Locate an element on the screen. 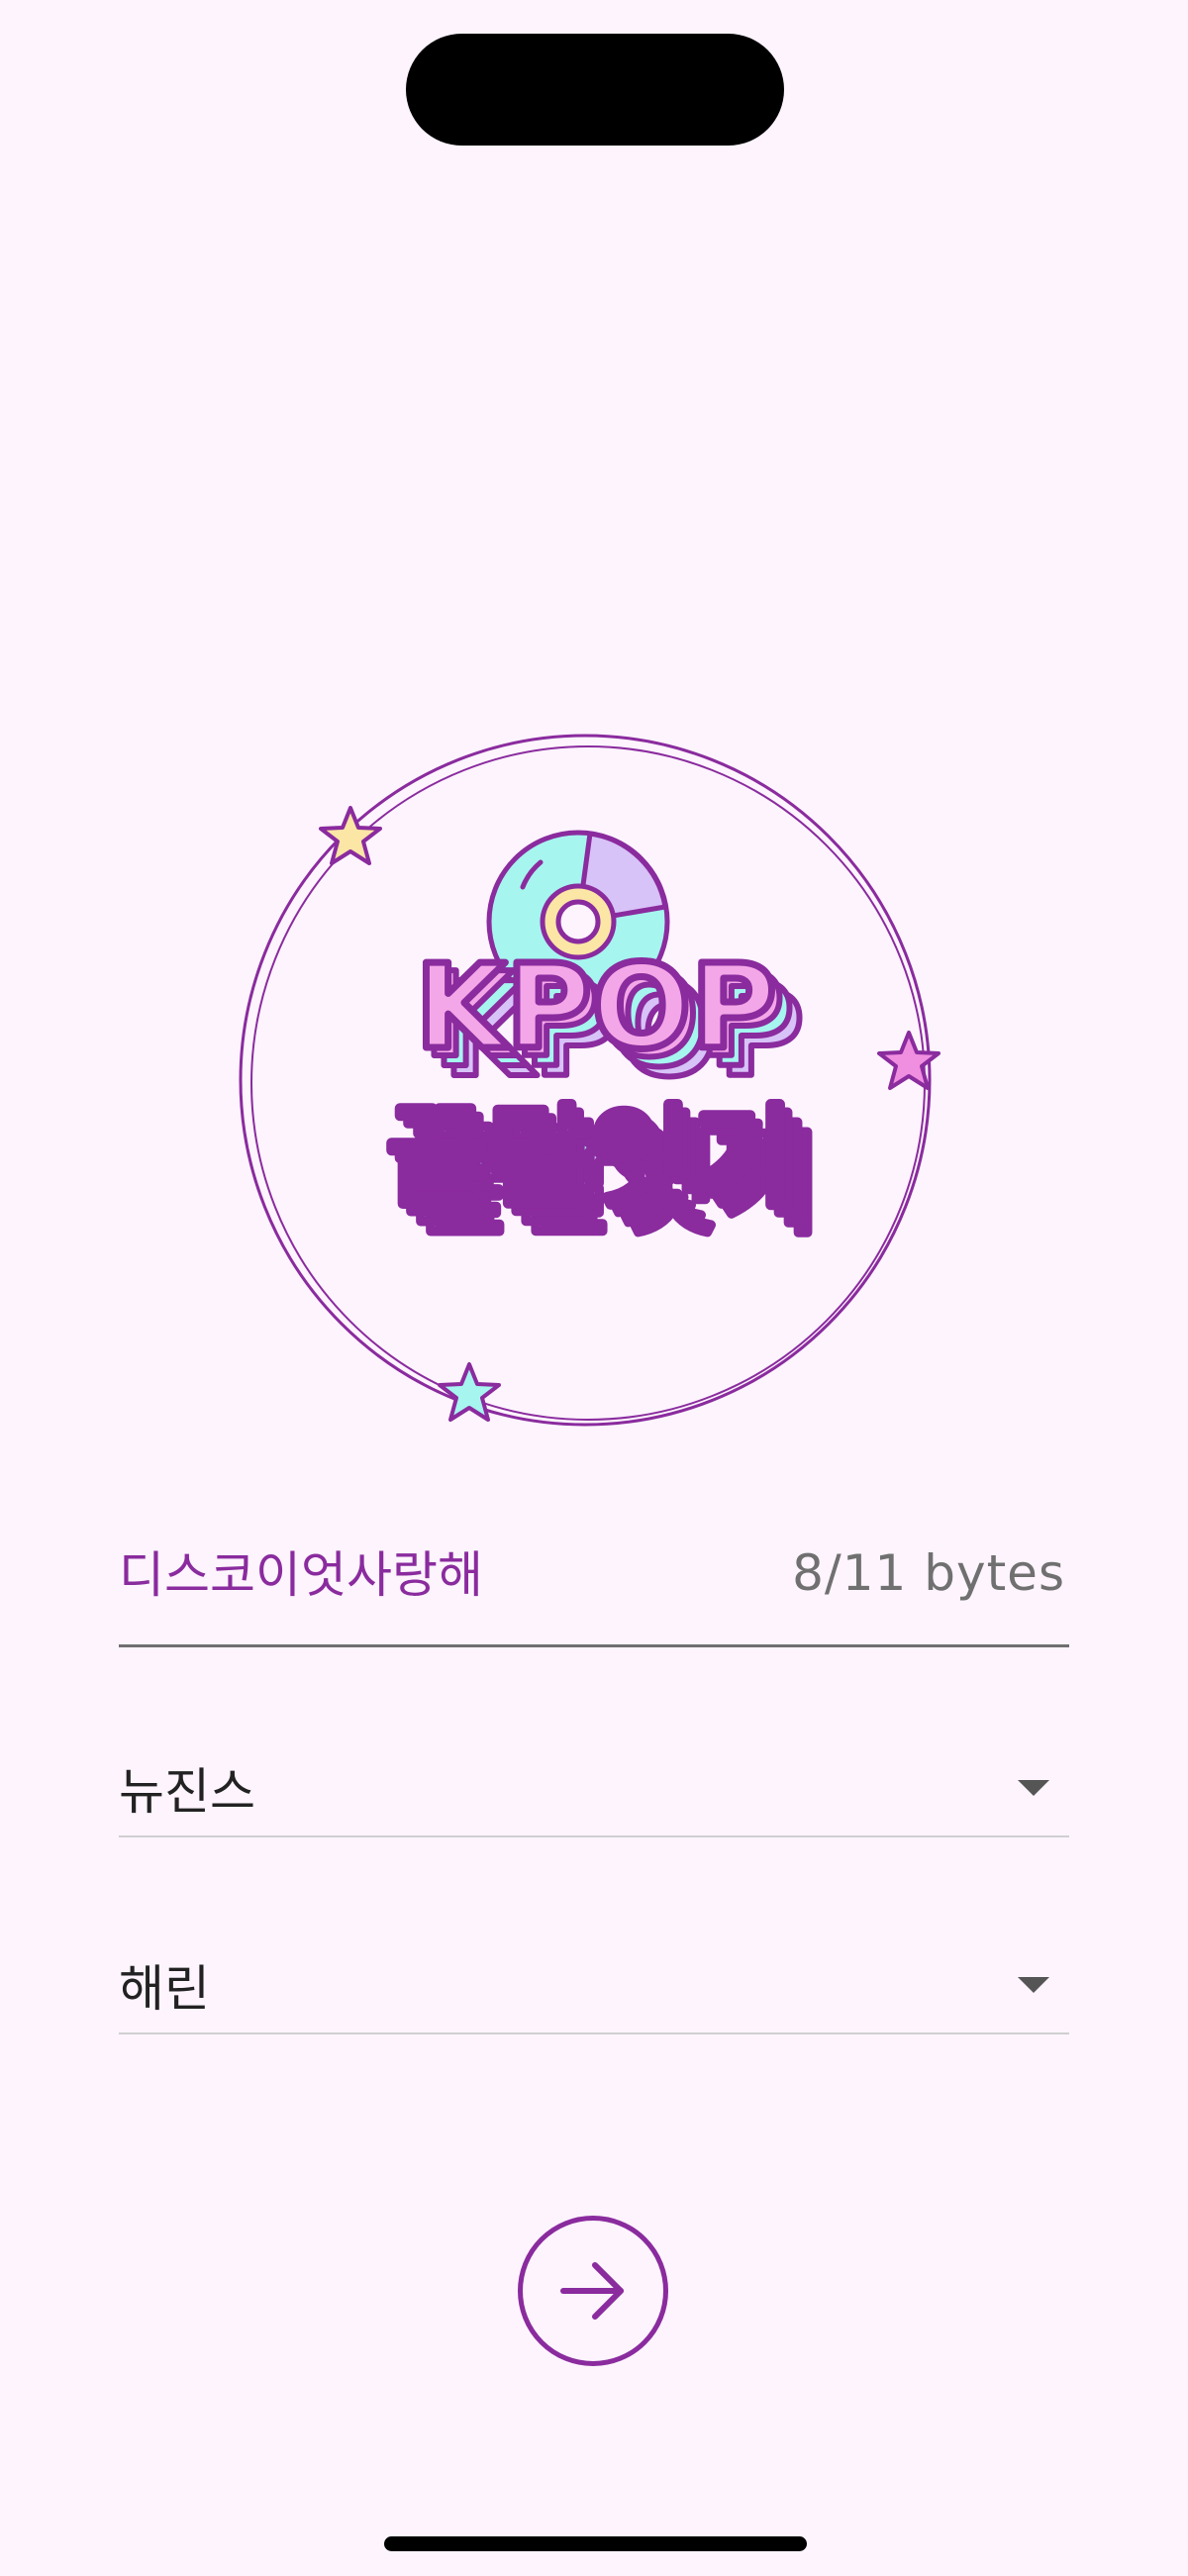  logo-title-word-chain: 끝말잇기 끝말잇기 끝말잇기 끝말잇기 is located at coordinates (603, 1172).